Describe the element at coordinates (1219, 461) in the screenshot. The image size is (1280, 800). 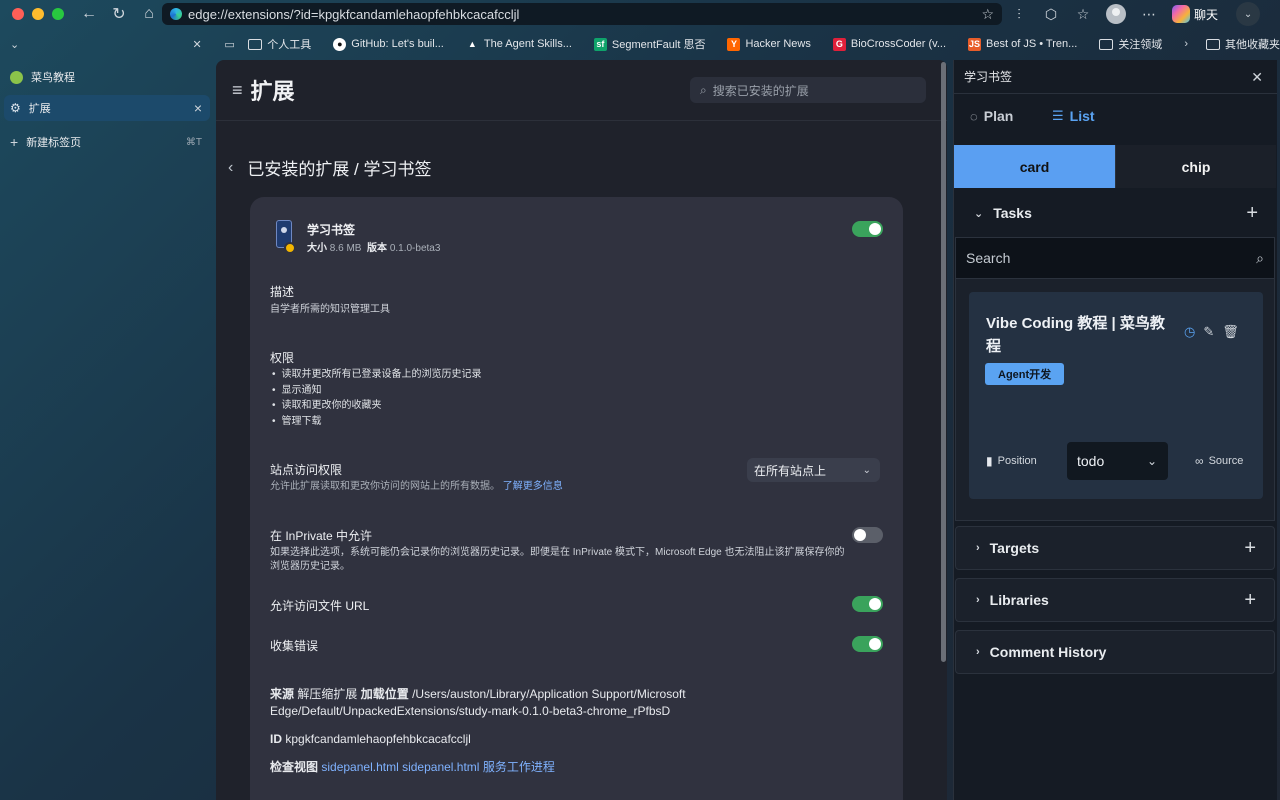
I see `source-link: ∞ Source` at that location.